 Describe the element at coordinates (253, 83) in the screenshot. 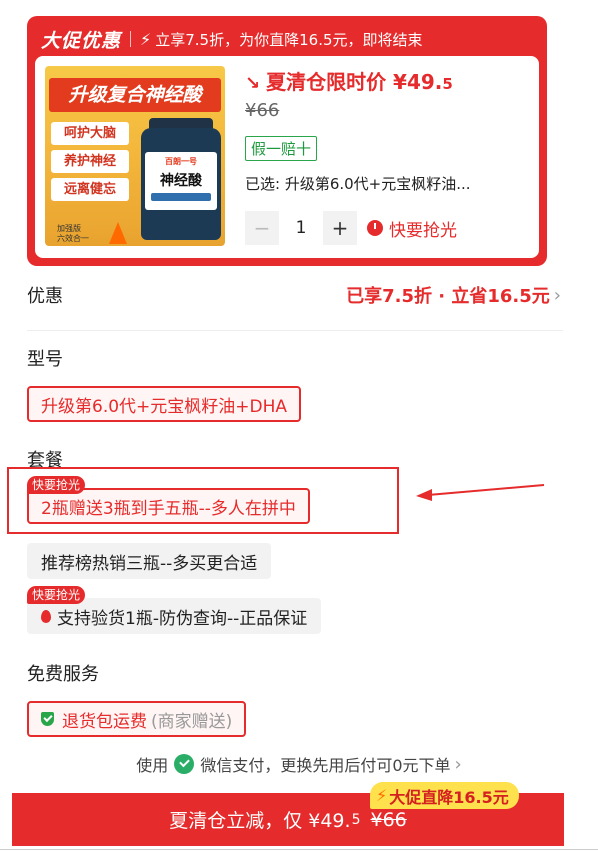

I see `trend-down-icon: ↘` at that location.